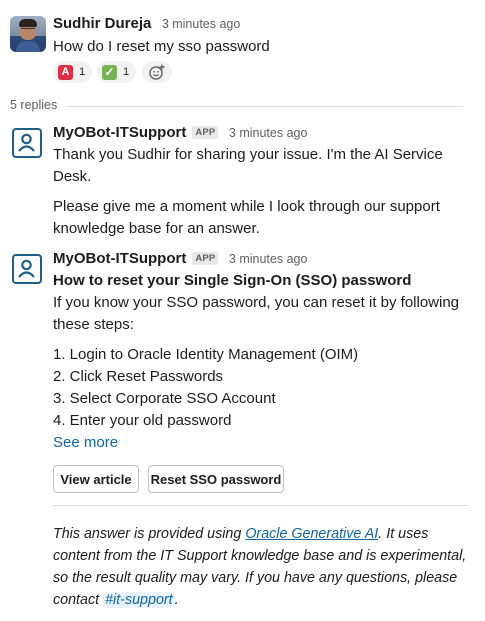  What do you see at coordinates (216, 479) in the screenshot?
I see `reset-sso-password-button: Reset SSO password` at bounding box center [216, 479].